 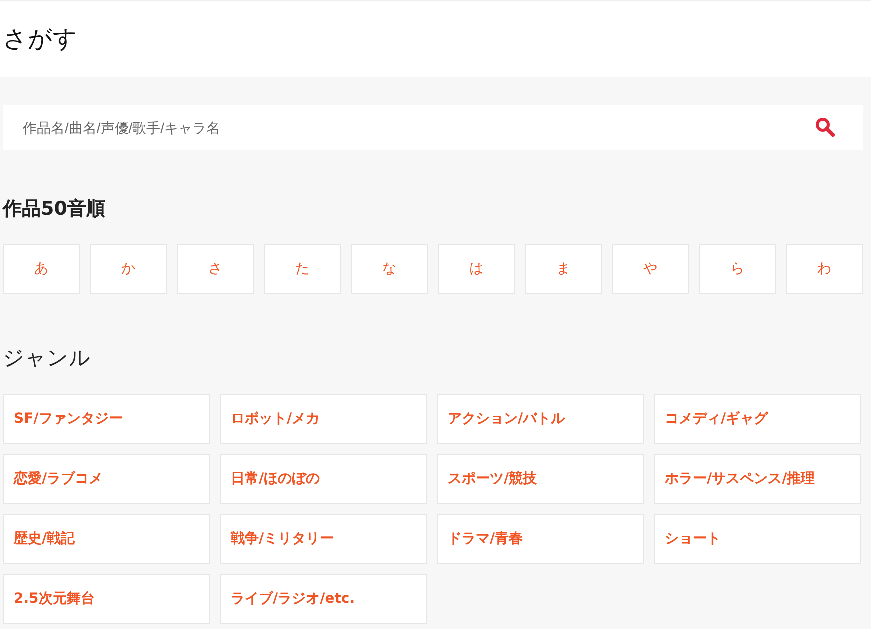 What do you see at coordinates (563, 269) in the screenshot?
I see `kana-link: ま` at bounding box center [563, 269].